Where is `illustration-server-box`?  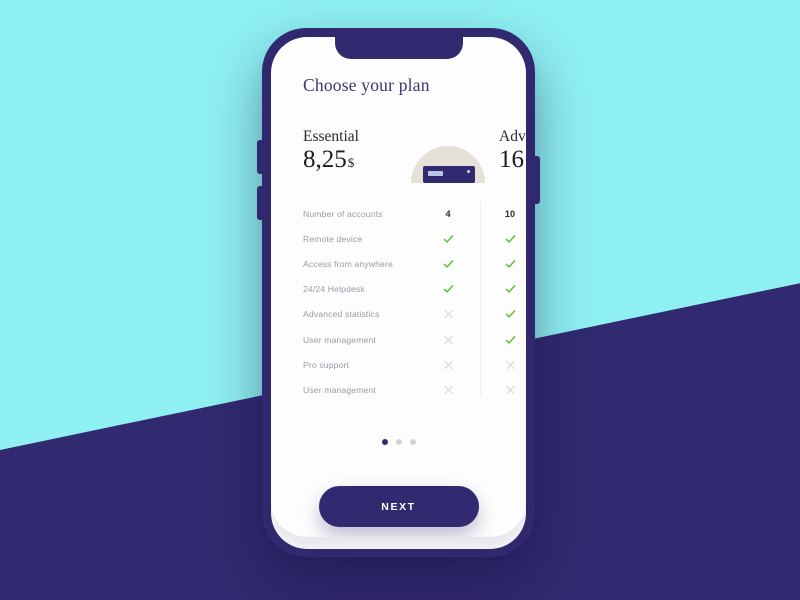 illustration-server-box is located at coordinates (449, 174).